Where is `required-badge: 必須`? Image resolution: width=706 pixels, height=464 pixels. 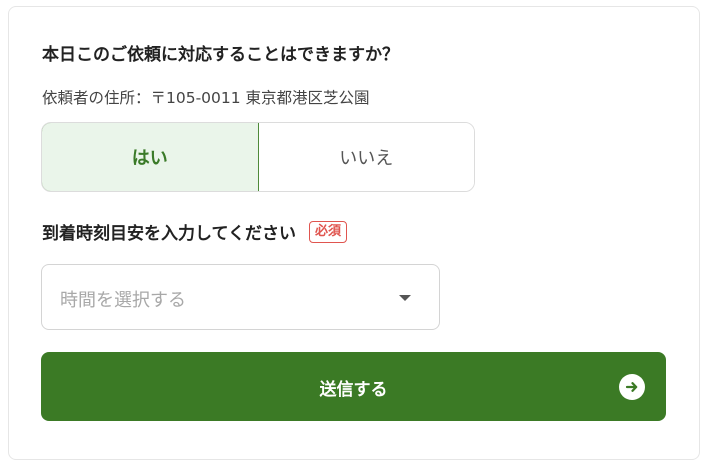 required-badge: 必須 is located at coordinates (327, 231).